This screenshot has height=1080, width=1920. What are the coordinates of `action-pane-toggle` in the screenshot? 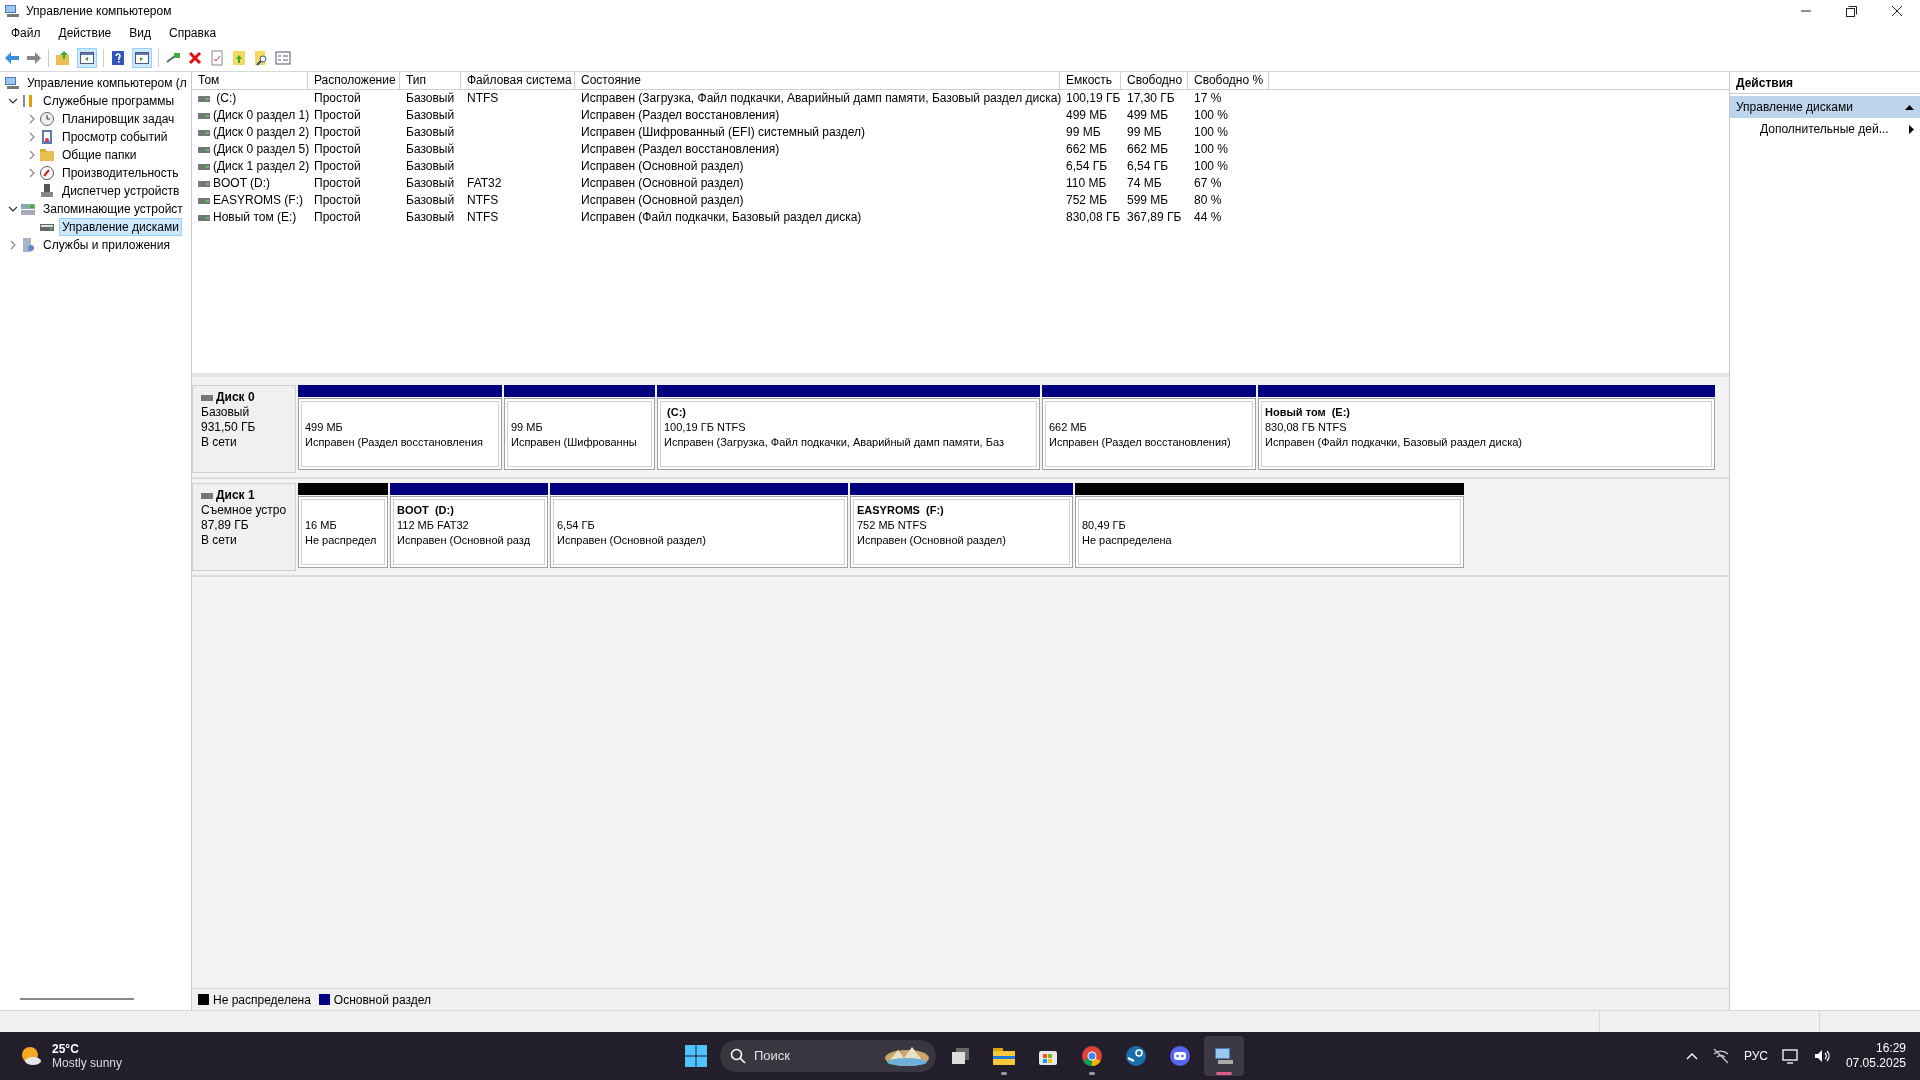 It's located at (142, 57).